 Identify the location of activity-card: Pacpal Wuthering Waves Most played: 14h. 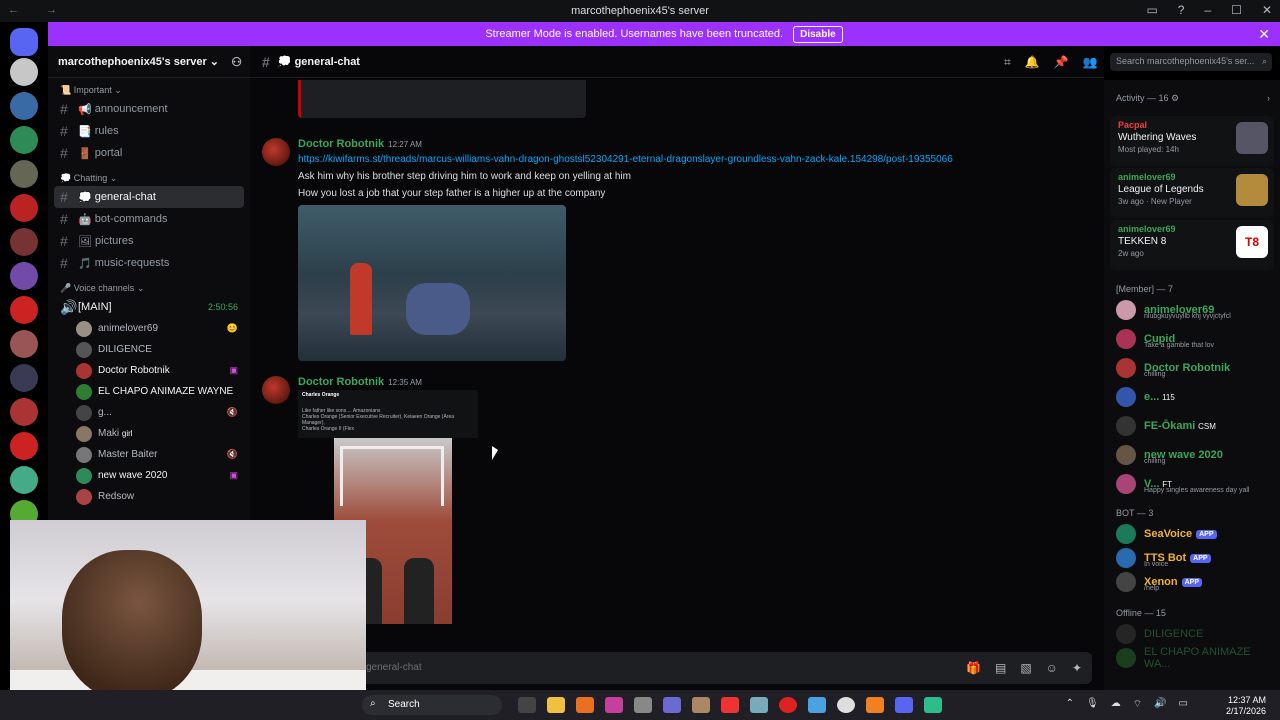
(1192, 141).